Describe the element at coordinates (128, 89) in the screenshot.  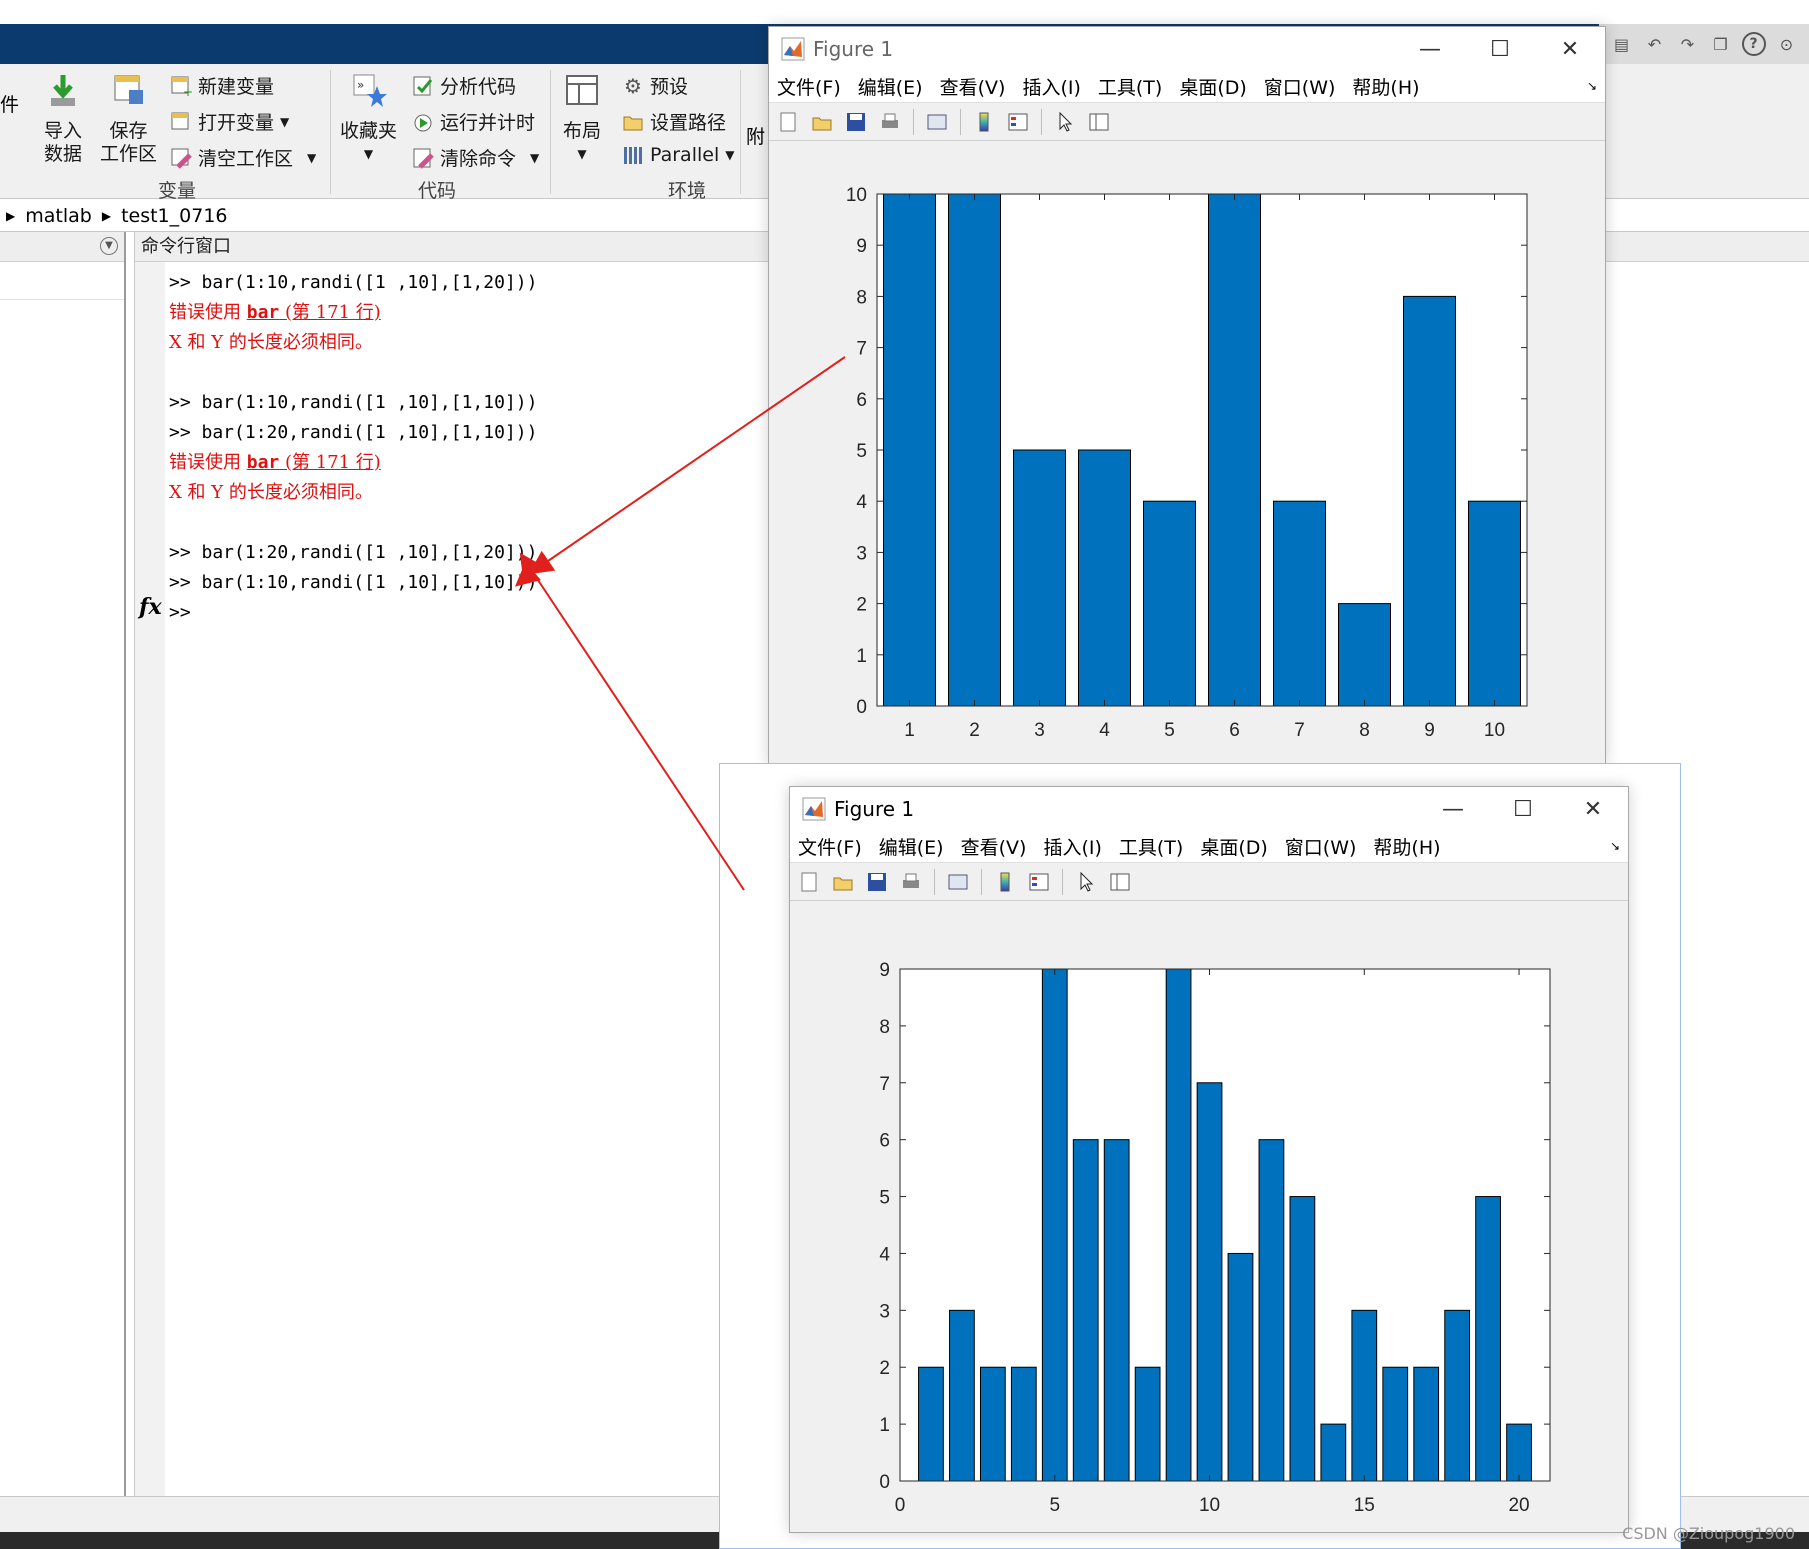
I see `save-workspace-icon` at that location.